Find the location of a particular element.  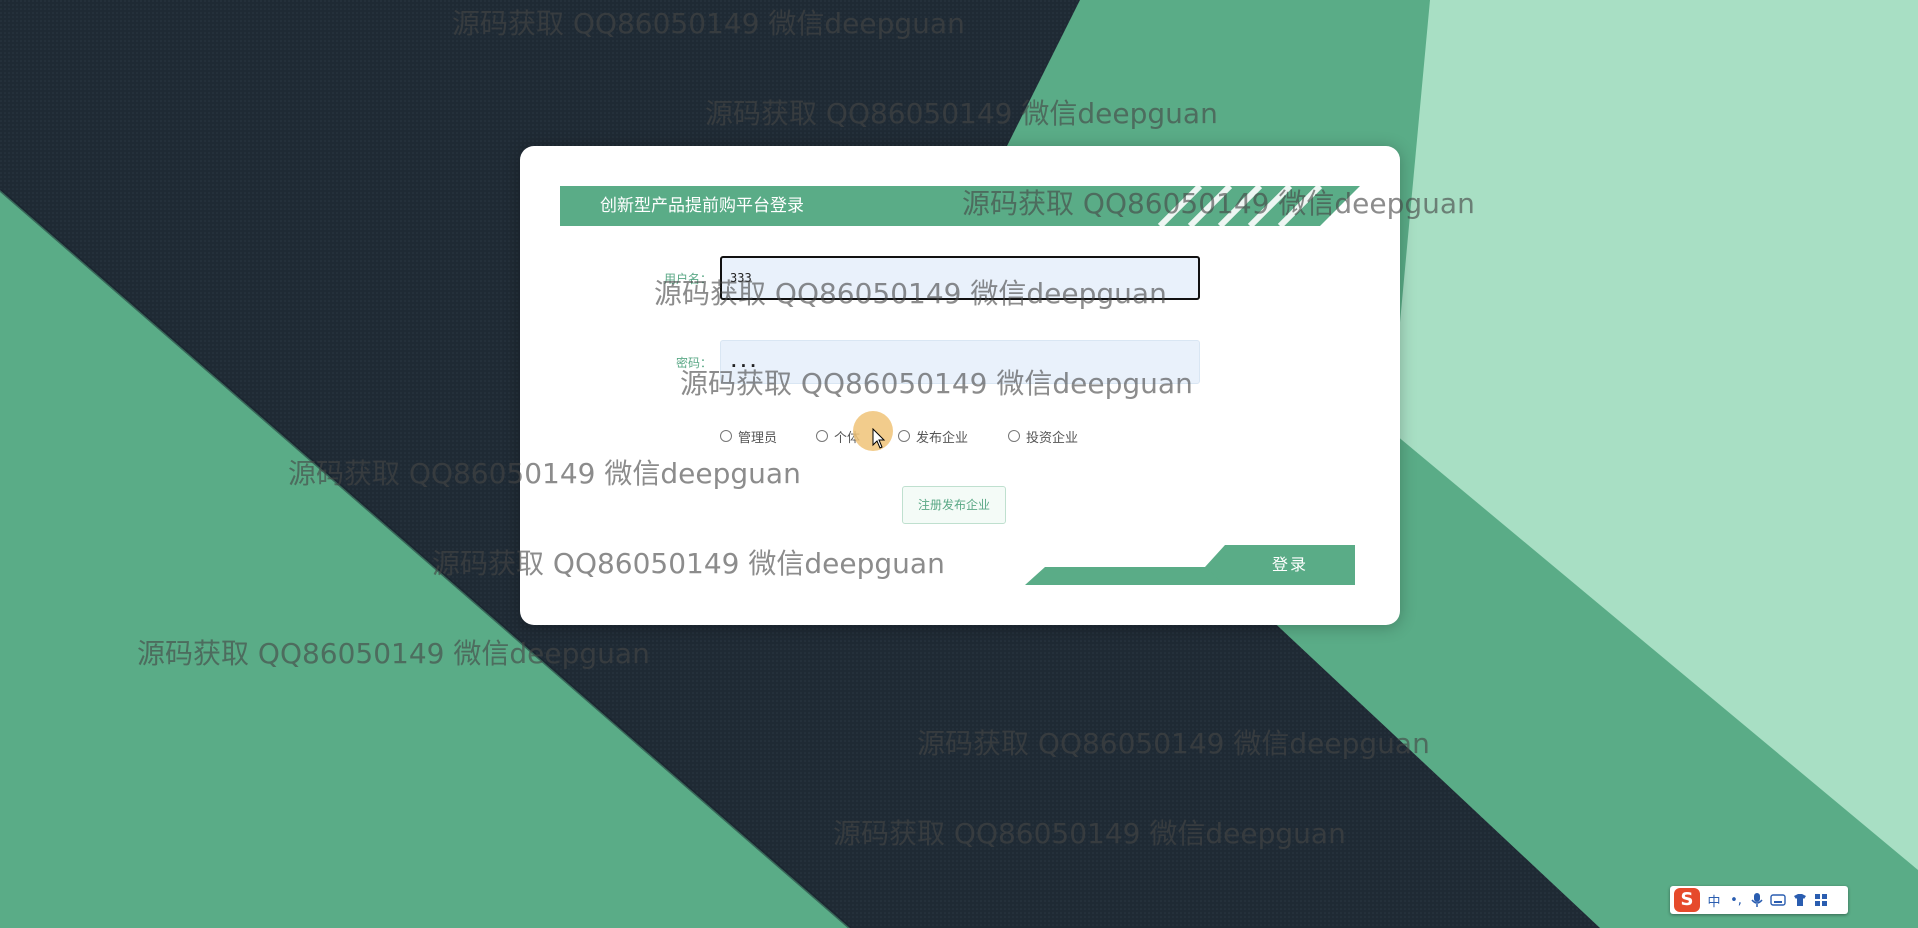

ime-punct-button: •, is located at coordinates (1736, 900).